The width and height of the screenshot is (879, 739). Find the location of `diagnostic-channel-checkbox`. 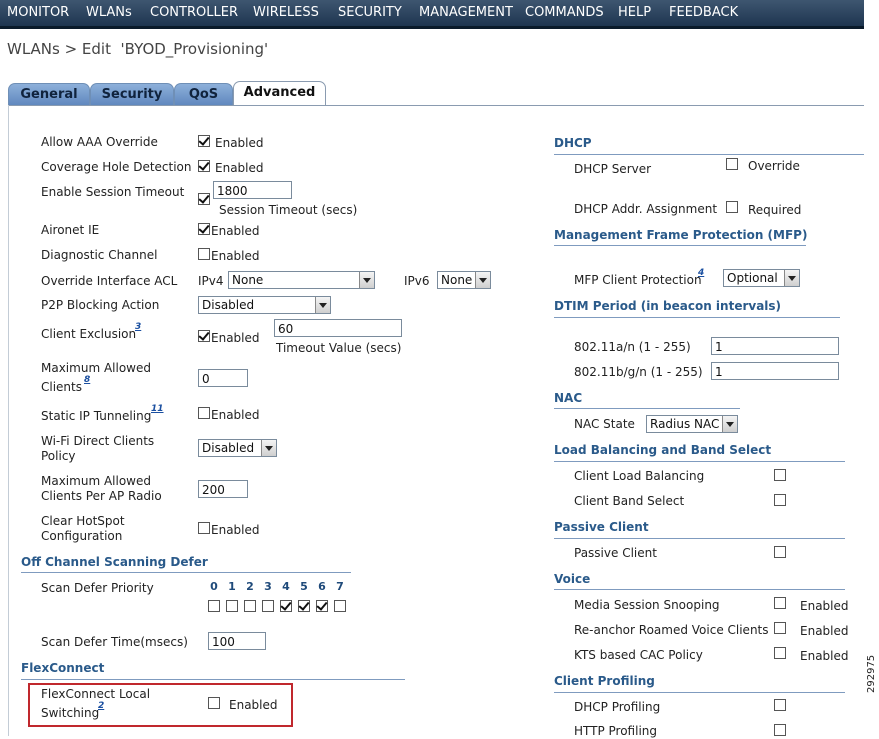

diagnostic-channel-checkbox is located at coordinates (204, 254).